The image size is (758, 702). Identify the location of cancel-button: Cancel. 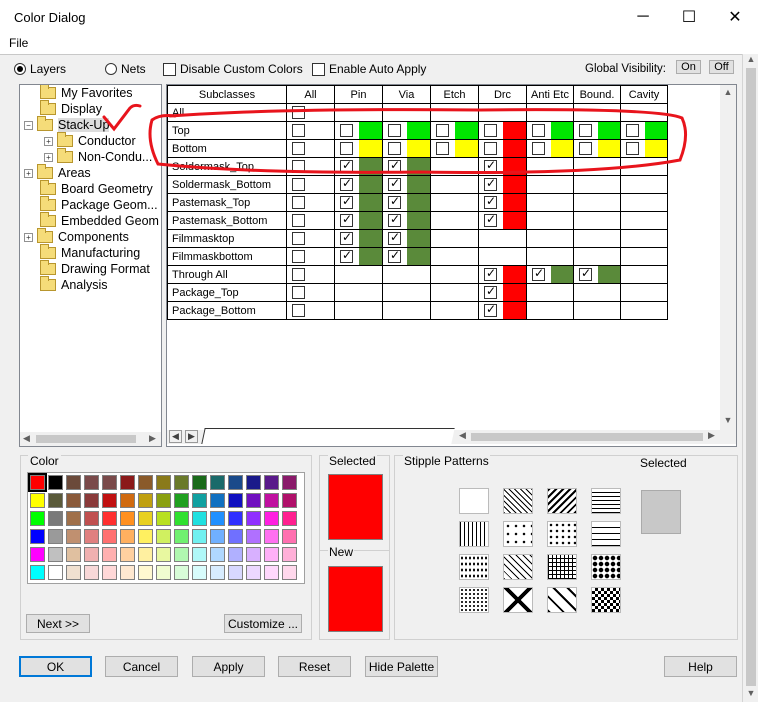
(141, 666).